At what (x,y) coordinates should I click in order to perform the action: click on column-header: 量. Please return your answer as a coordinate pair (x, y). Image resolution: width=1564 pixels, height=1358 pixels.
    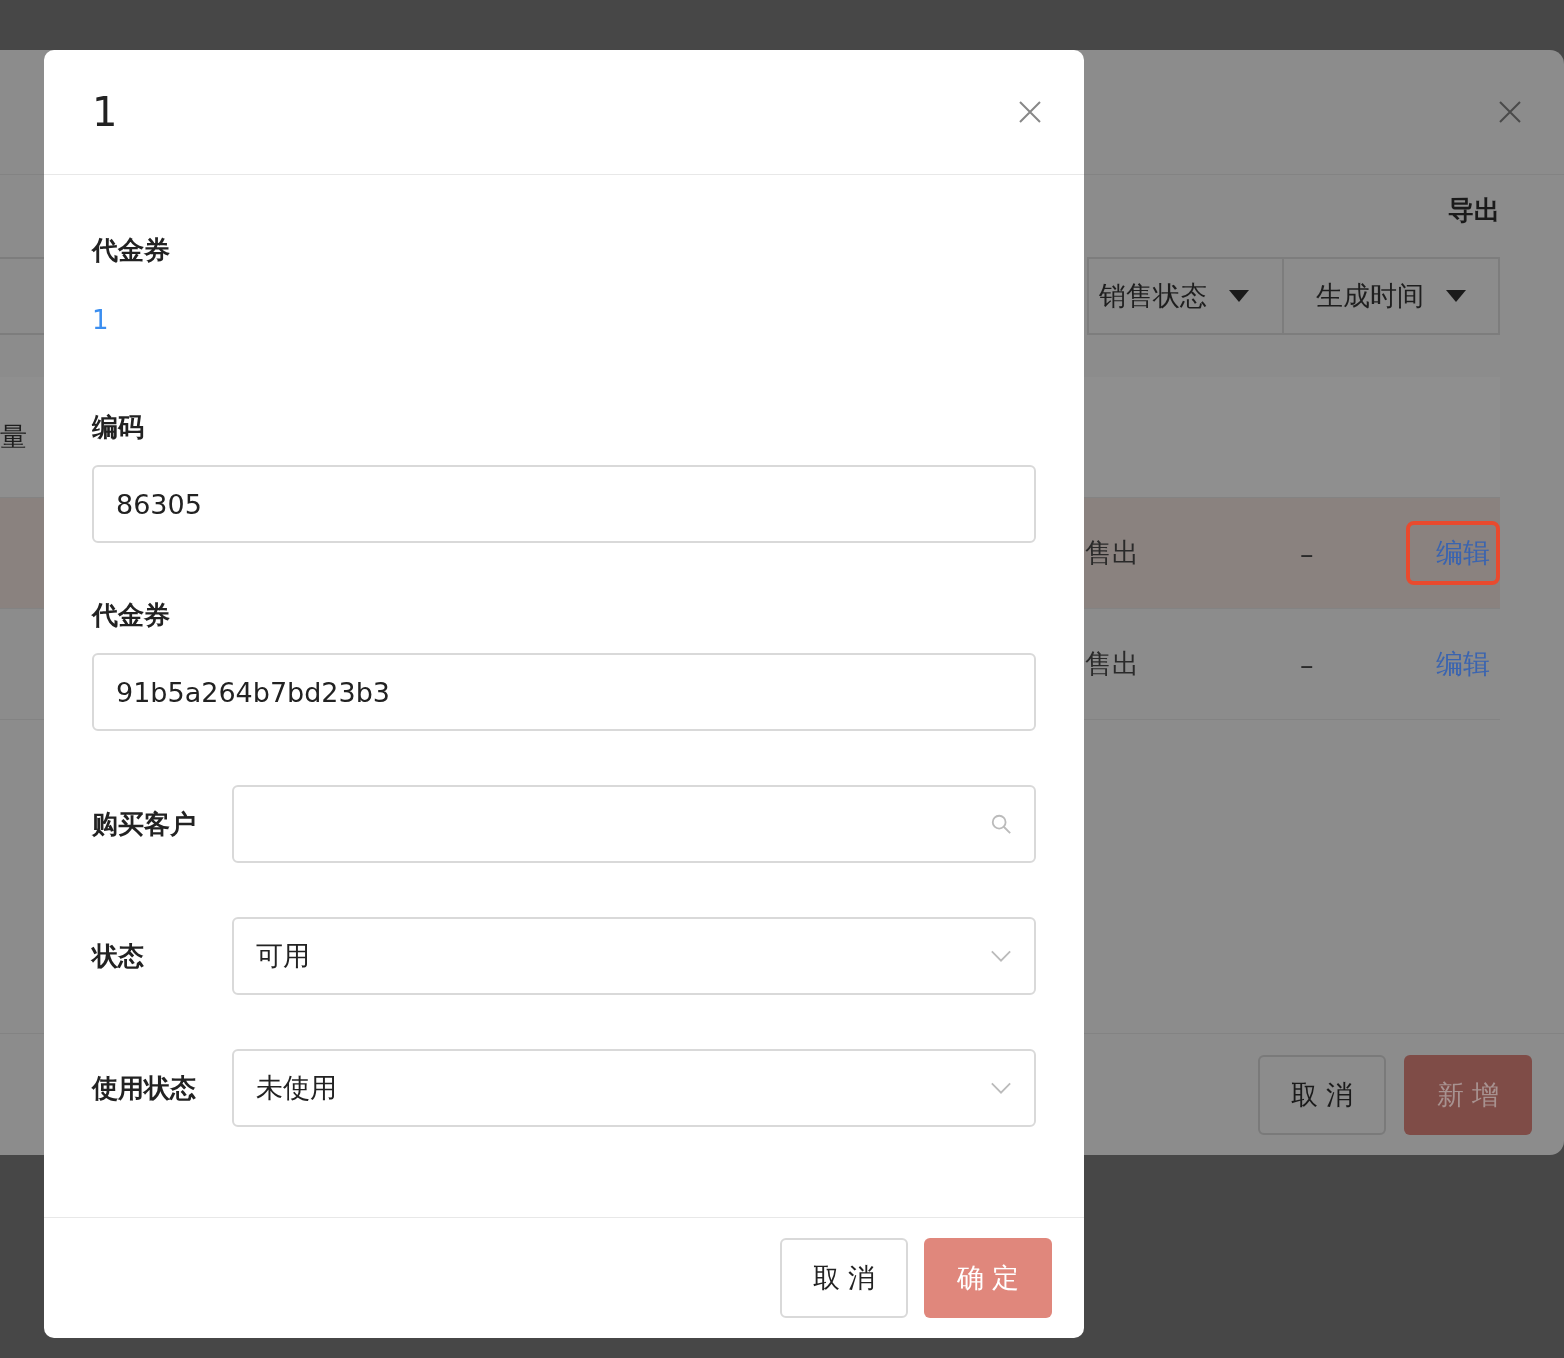
    Looking at the image, I should click on (13, 437).